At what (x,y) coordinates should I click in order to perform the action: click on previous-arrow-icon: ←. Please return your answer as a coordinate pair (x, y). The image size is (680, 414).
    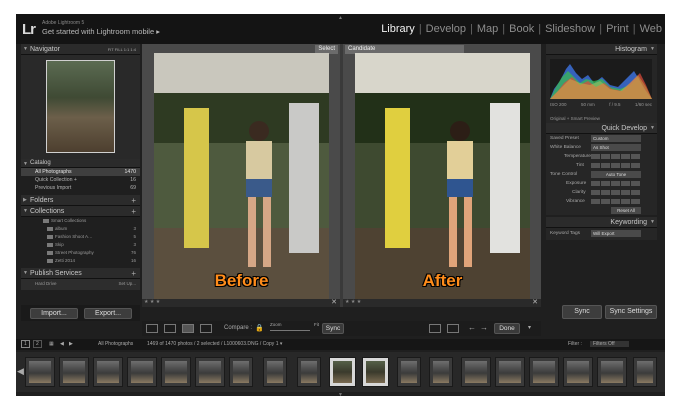
    Looking at the image, I should click on (472, 327).